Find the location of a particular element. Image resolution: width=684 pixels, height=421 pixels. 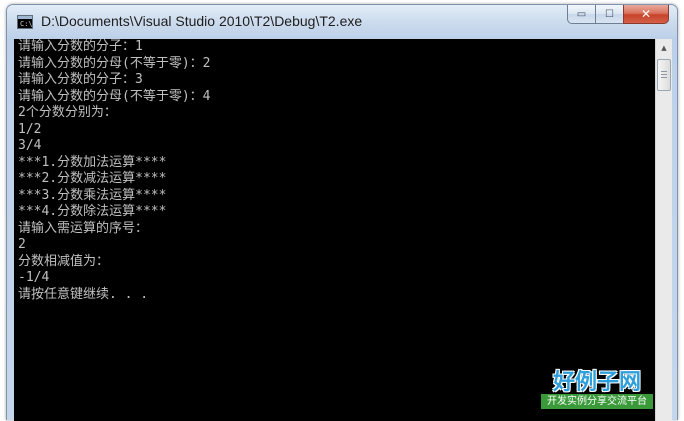

console-line: 请输入分数的分子：3 is located at coordinates (80, 79).